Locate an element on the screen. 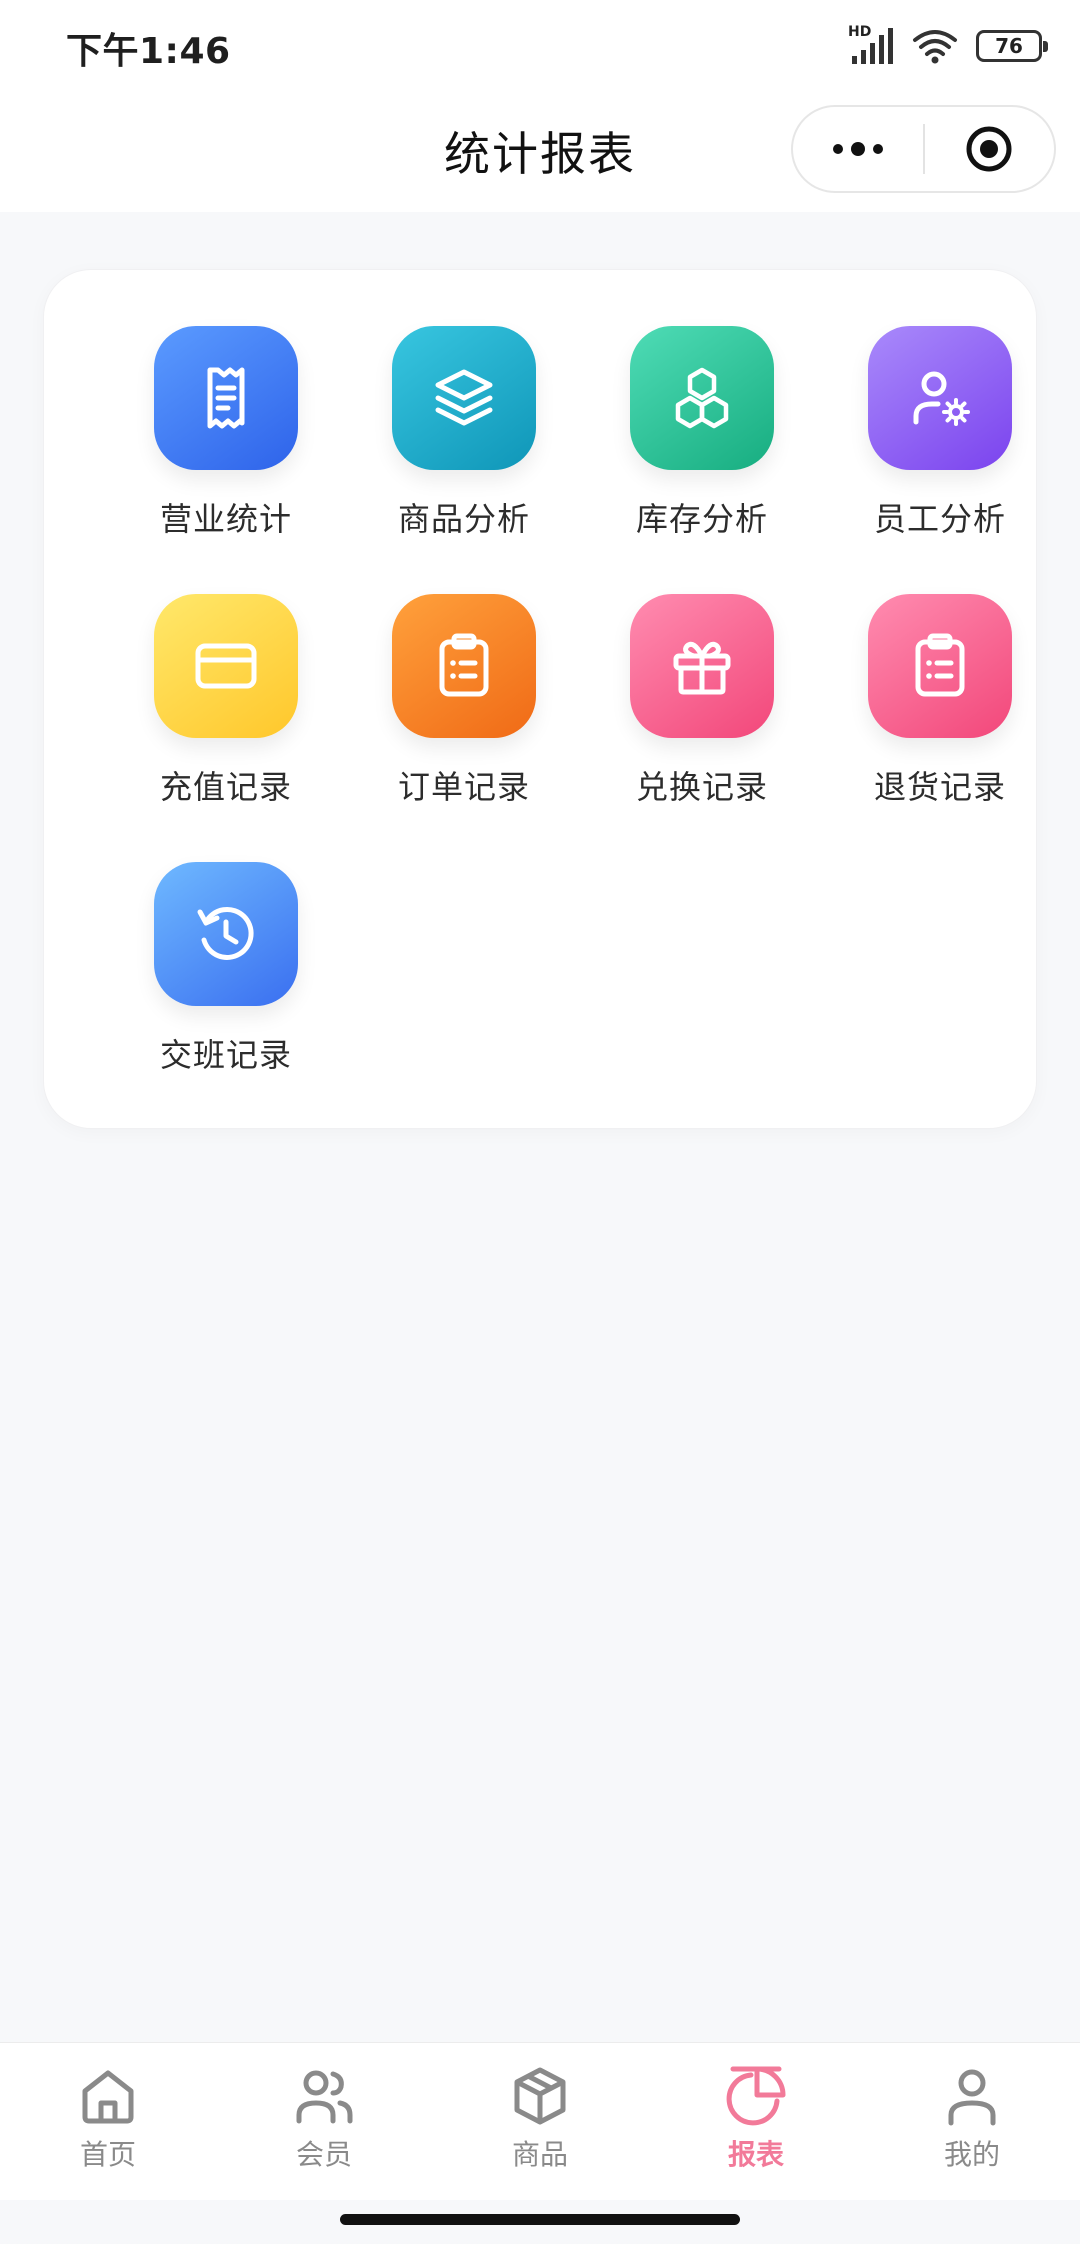 The image size is (1080, 2244). bottom-tab-bar: 首页 会员 商品 报表 我的 is located at coordinates (540, 2121).